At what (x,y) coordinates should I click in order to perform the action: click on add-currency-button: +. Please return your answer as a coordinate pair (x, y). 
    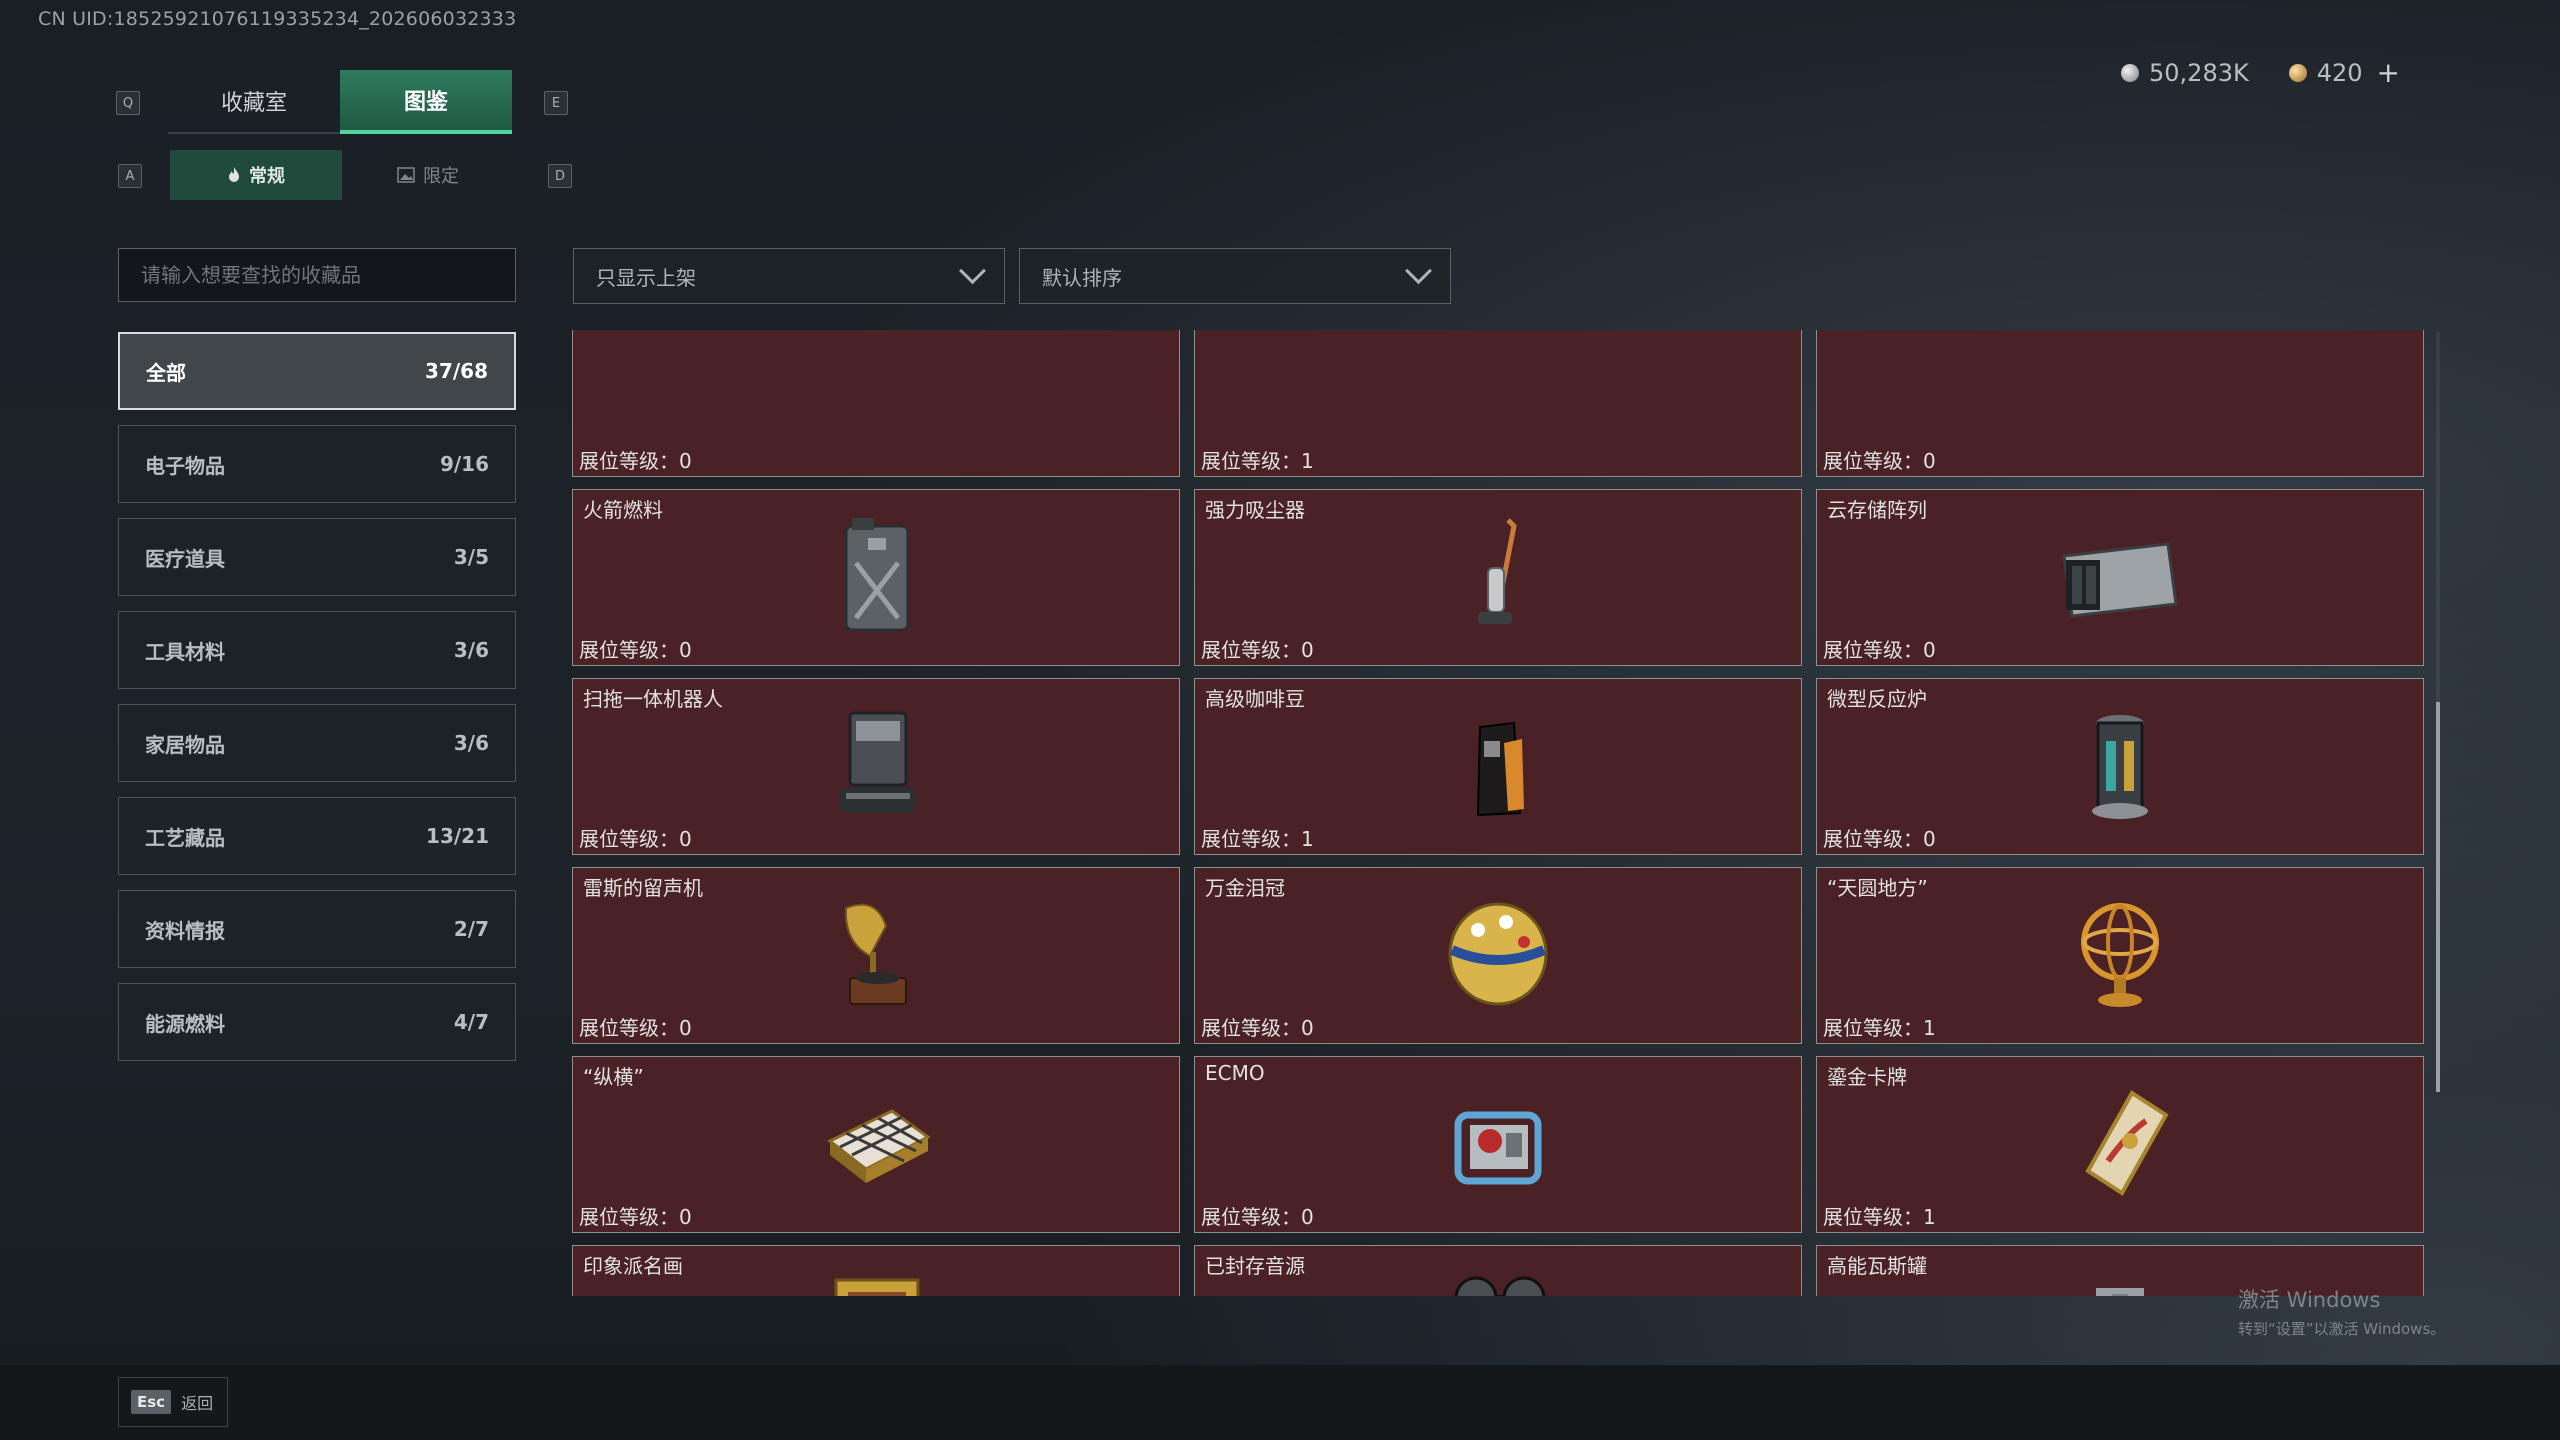
    Looking at the image, I should click on (2388, 72).